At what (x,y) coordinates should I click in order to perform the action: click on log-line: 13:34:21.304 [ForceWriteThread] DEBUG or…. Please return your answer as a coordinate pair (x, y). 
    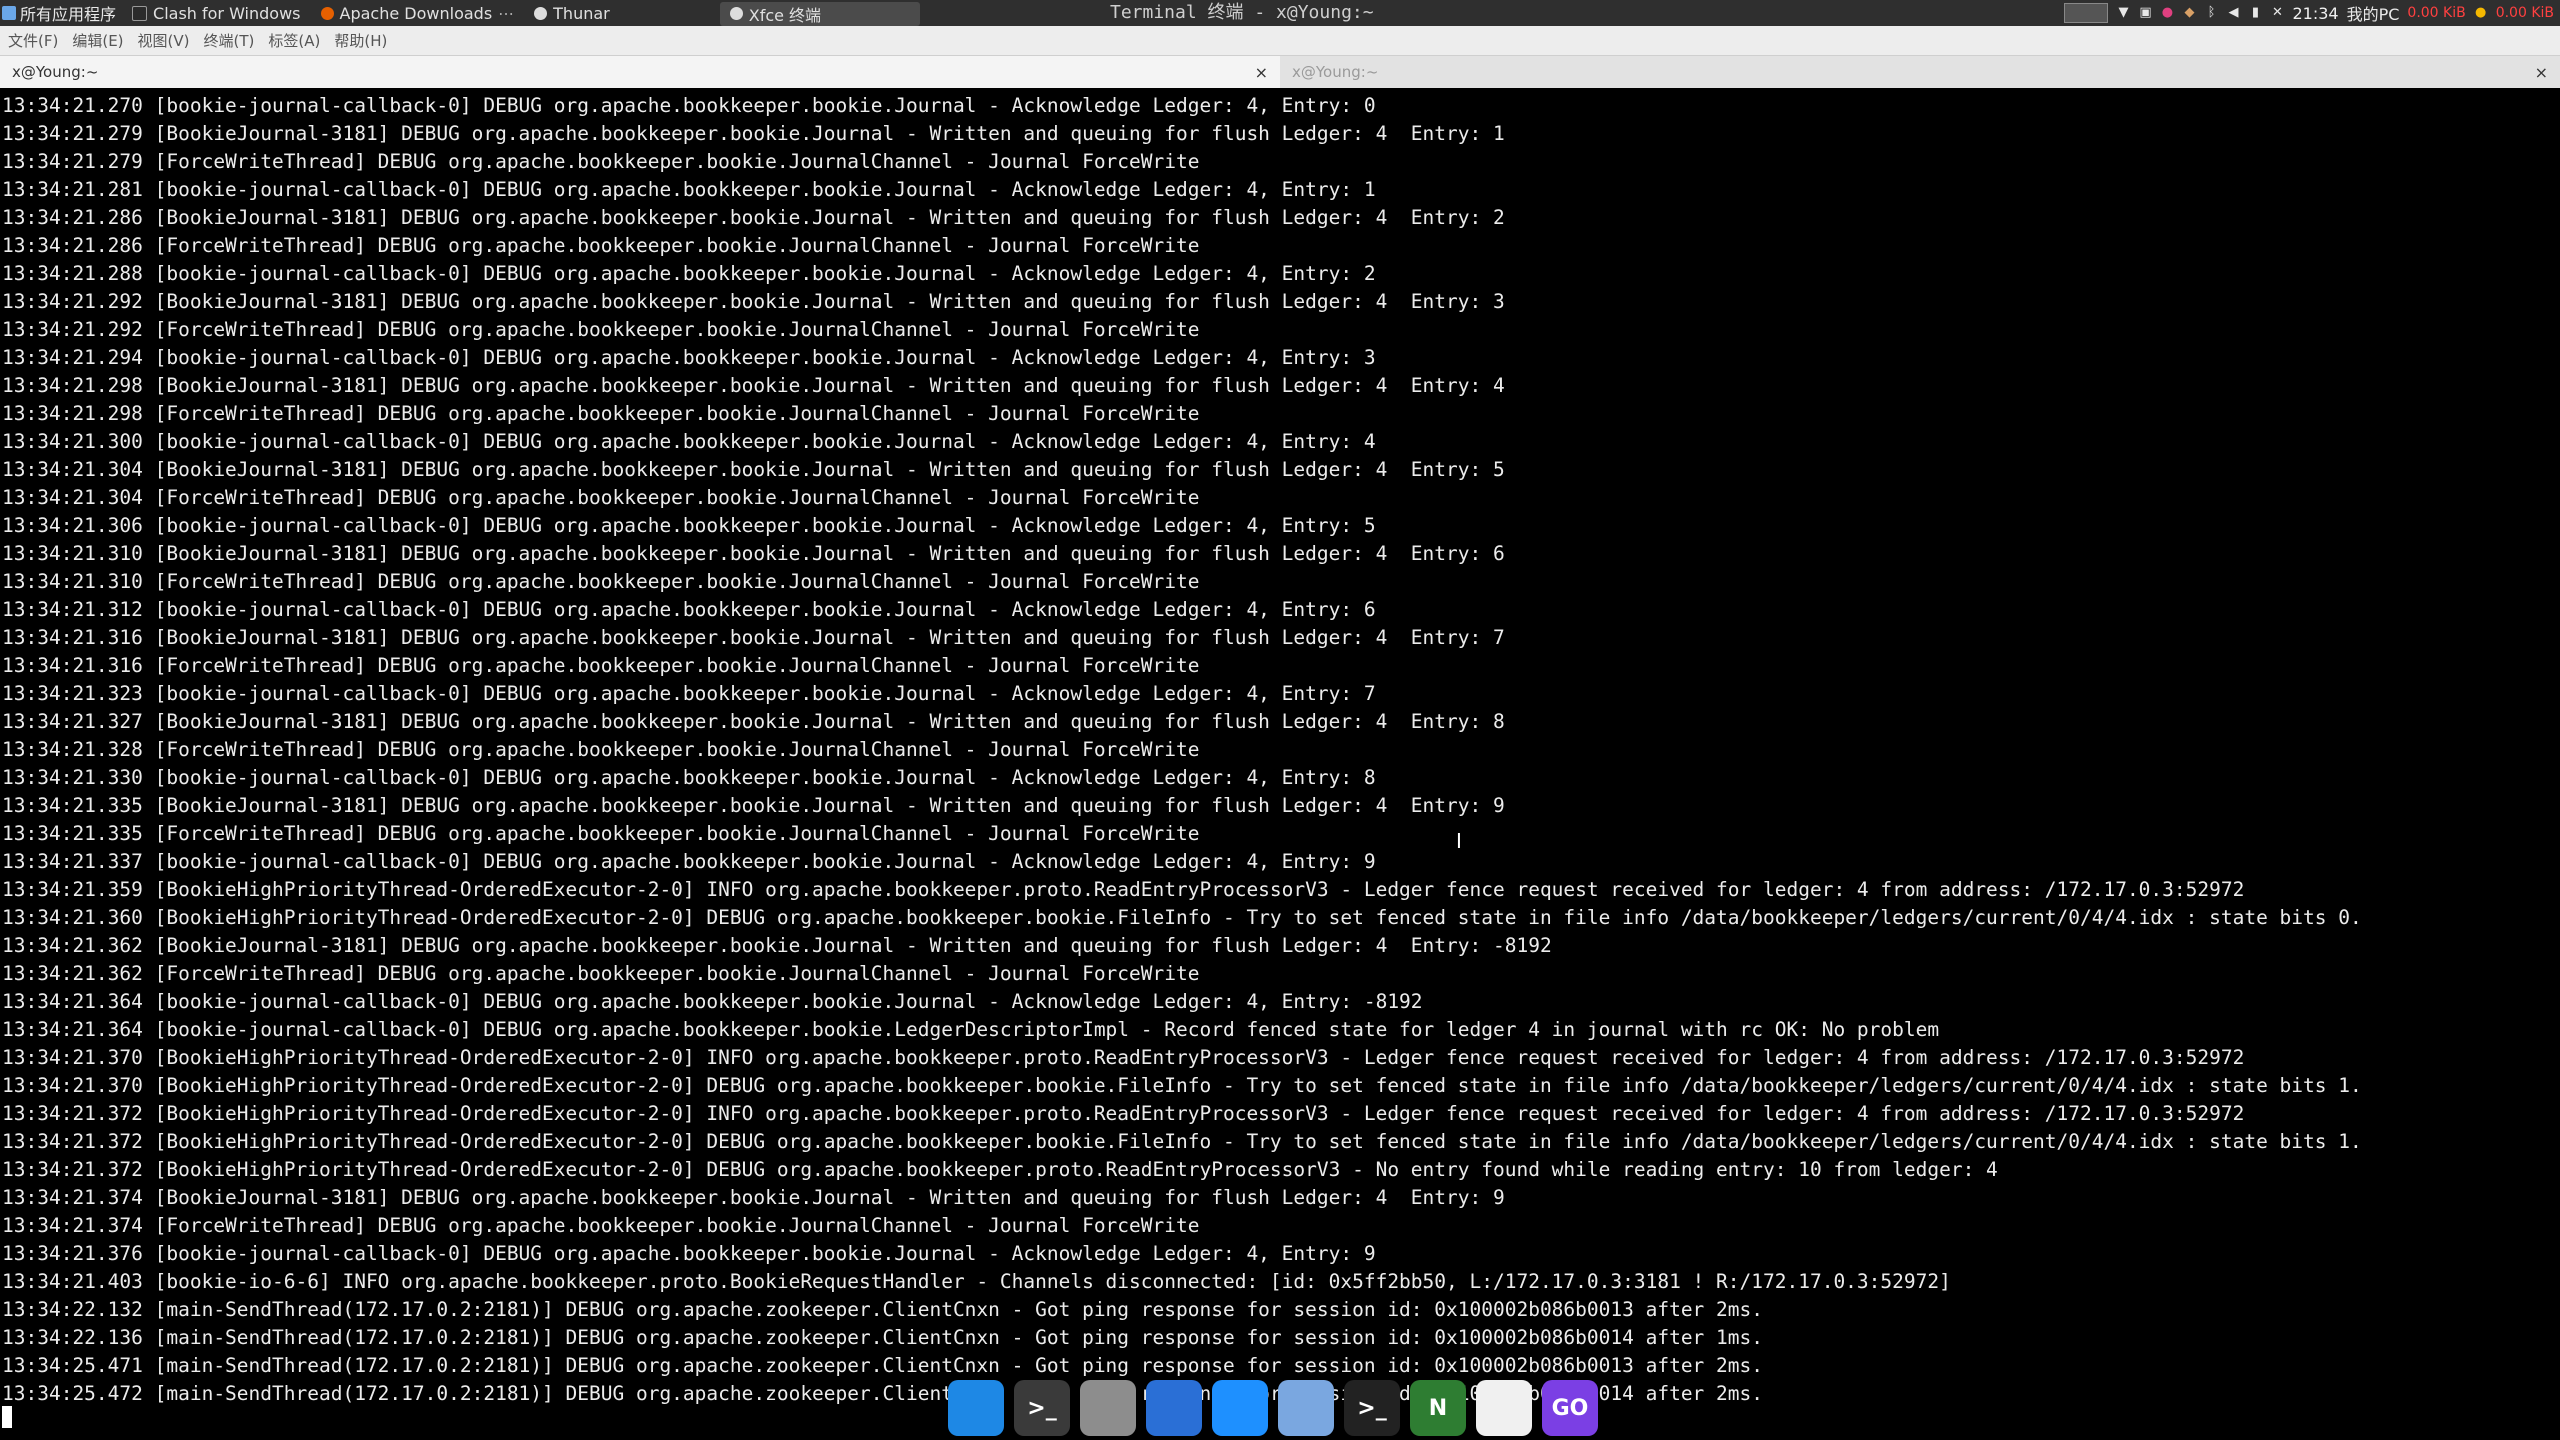
    Looking at the image, I should click on (601, 497).